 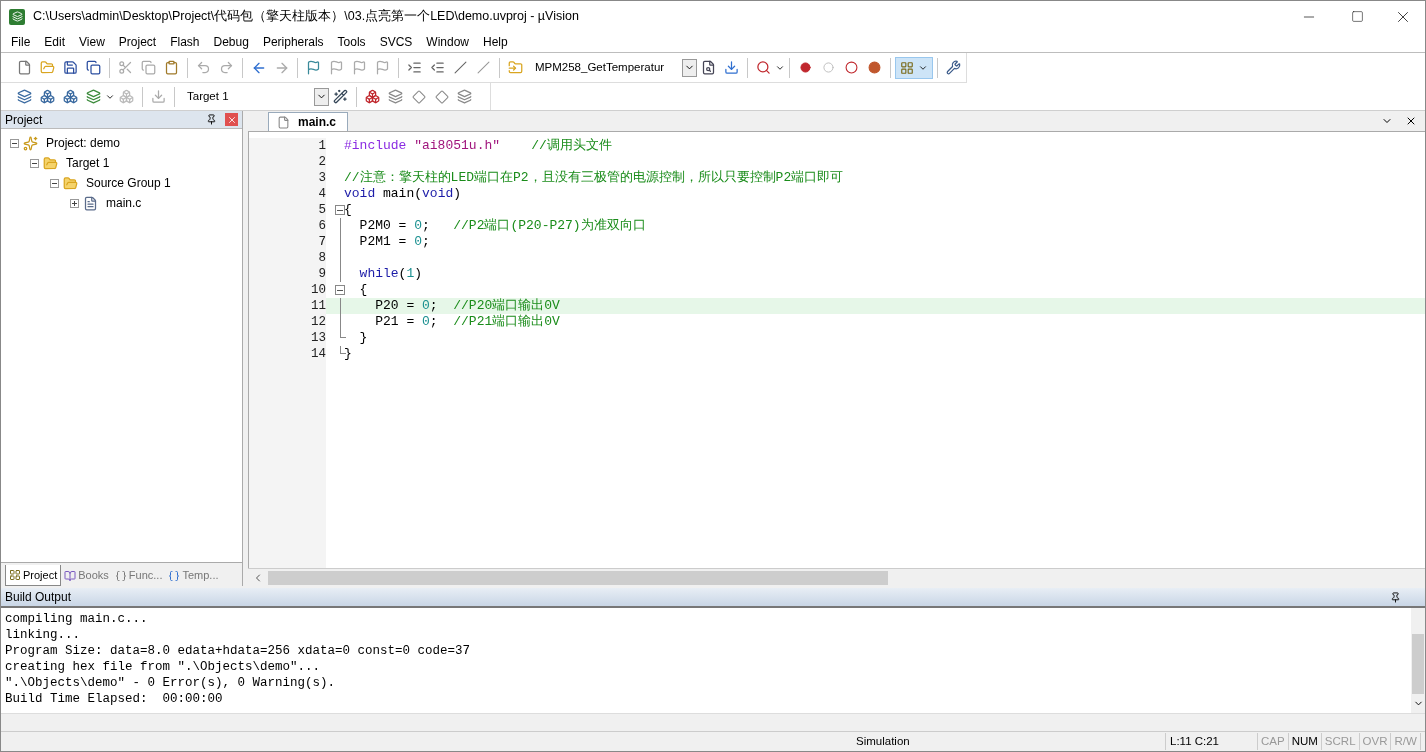 What do you see at coordinates (467, 322) in the screenshot?
I see `code-line: P21 = 0; //P21端口输出0V` at bounding box center [467, 322].